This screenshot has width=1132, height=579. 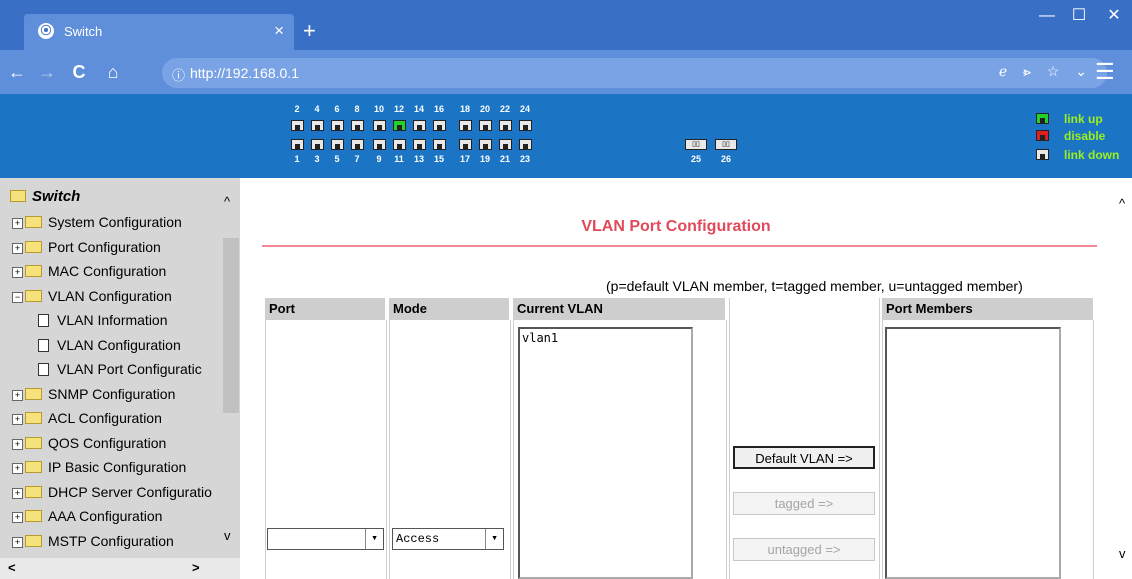 I want to click on maximize-button: ☐, so click(x=1079, y=16).